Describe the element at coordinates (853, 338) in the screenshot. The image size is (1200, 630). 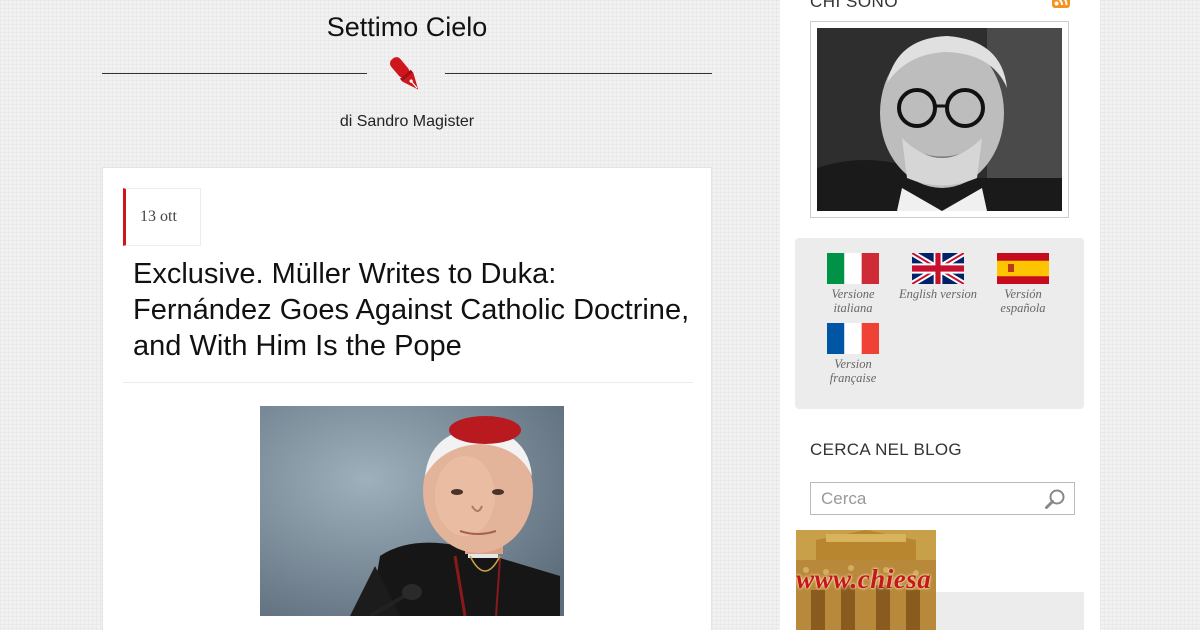
I see `france-flag-icon` at that location.